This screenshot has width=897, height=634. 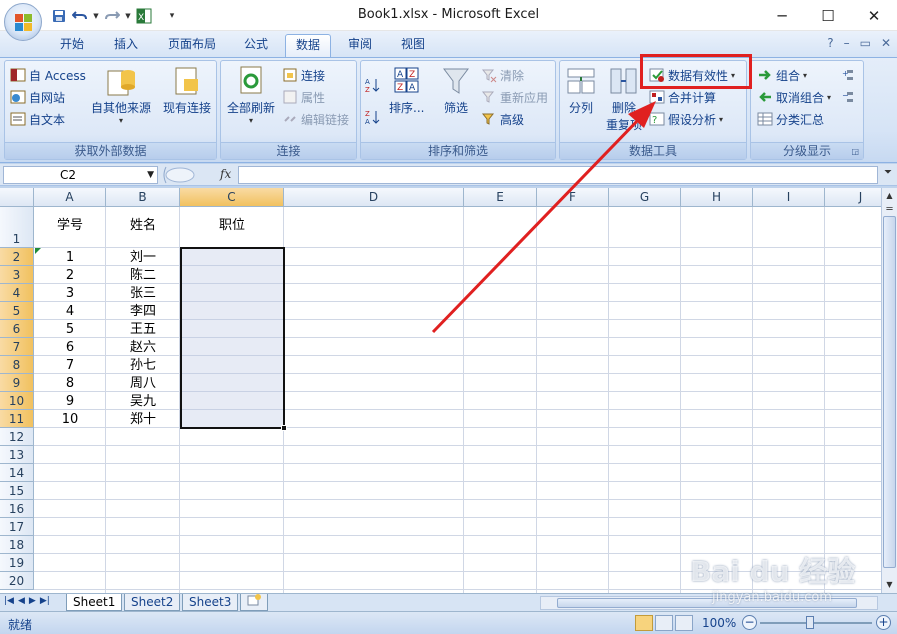 What do you see at coordinates (17, 563) in the screenshot?
I see `row-header-19: 19` at bounding box center [17, 563].